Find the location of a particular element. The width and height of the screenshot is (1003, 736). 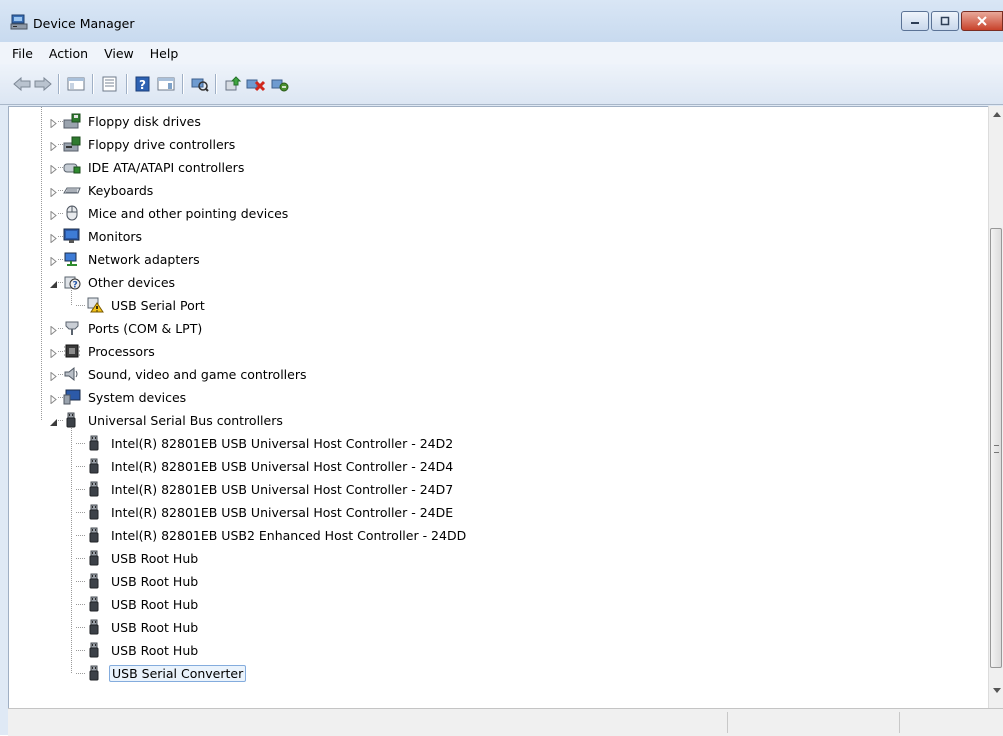

tree-item-label: Monitors is located at coordinates (115, 236).